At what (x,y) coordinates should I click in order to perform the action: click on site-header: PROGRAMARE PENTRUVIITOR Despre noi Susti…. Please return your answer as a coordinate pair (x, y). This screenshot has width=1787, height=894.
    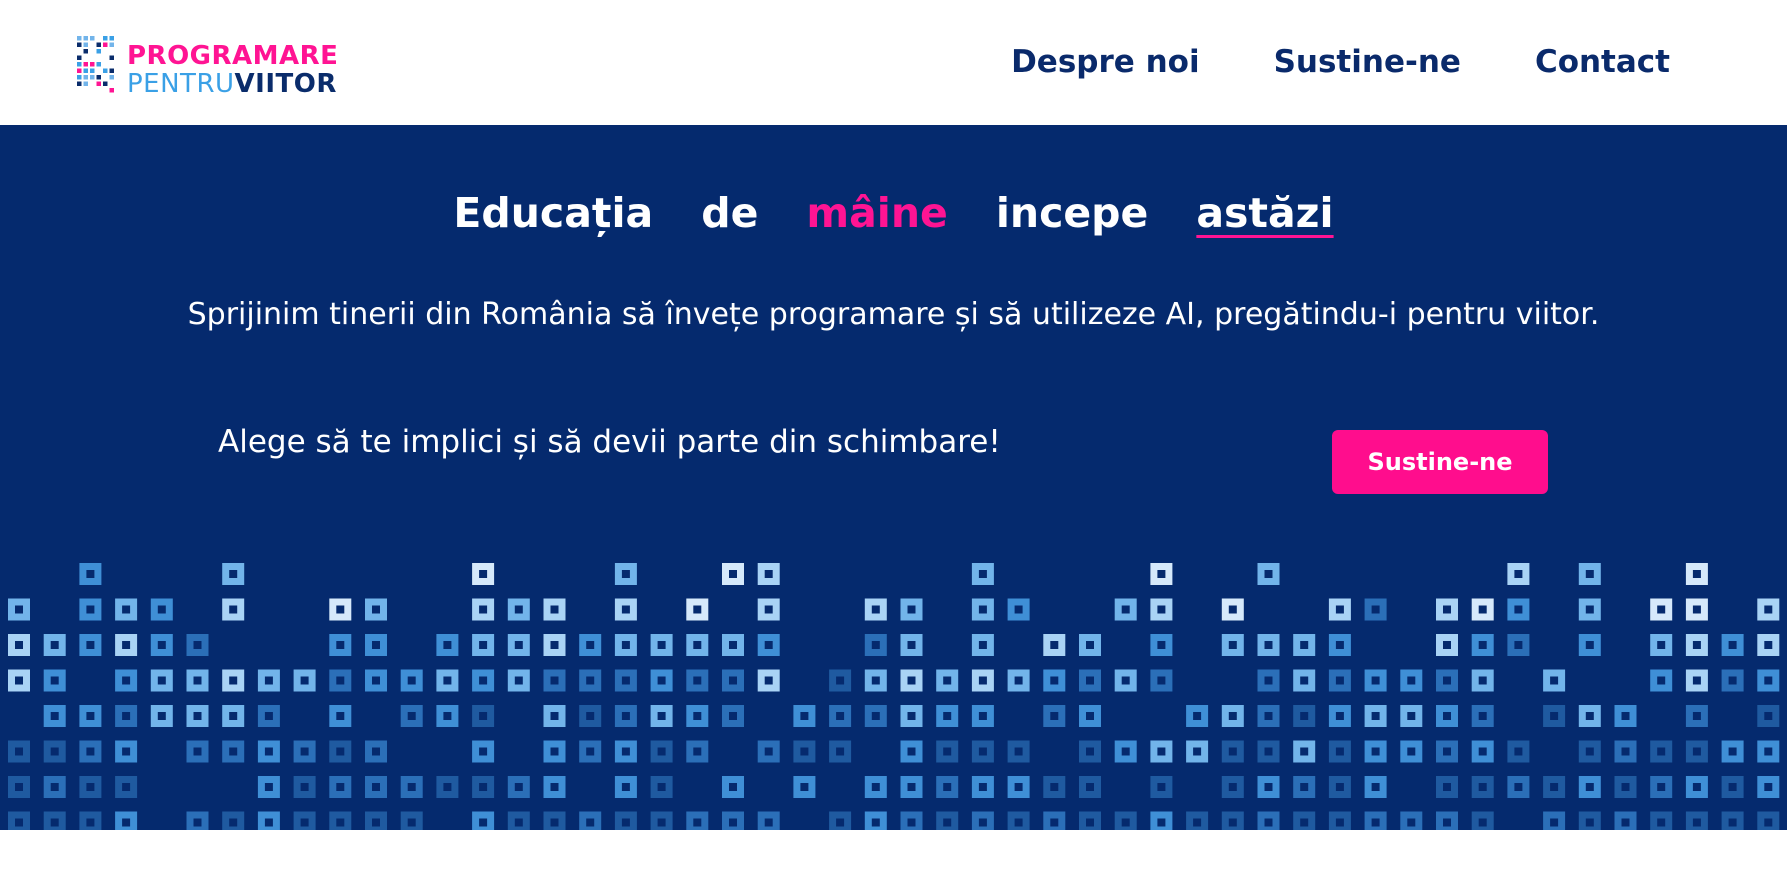
    Looking at the image, I should click on (893, 62).